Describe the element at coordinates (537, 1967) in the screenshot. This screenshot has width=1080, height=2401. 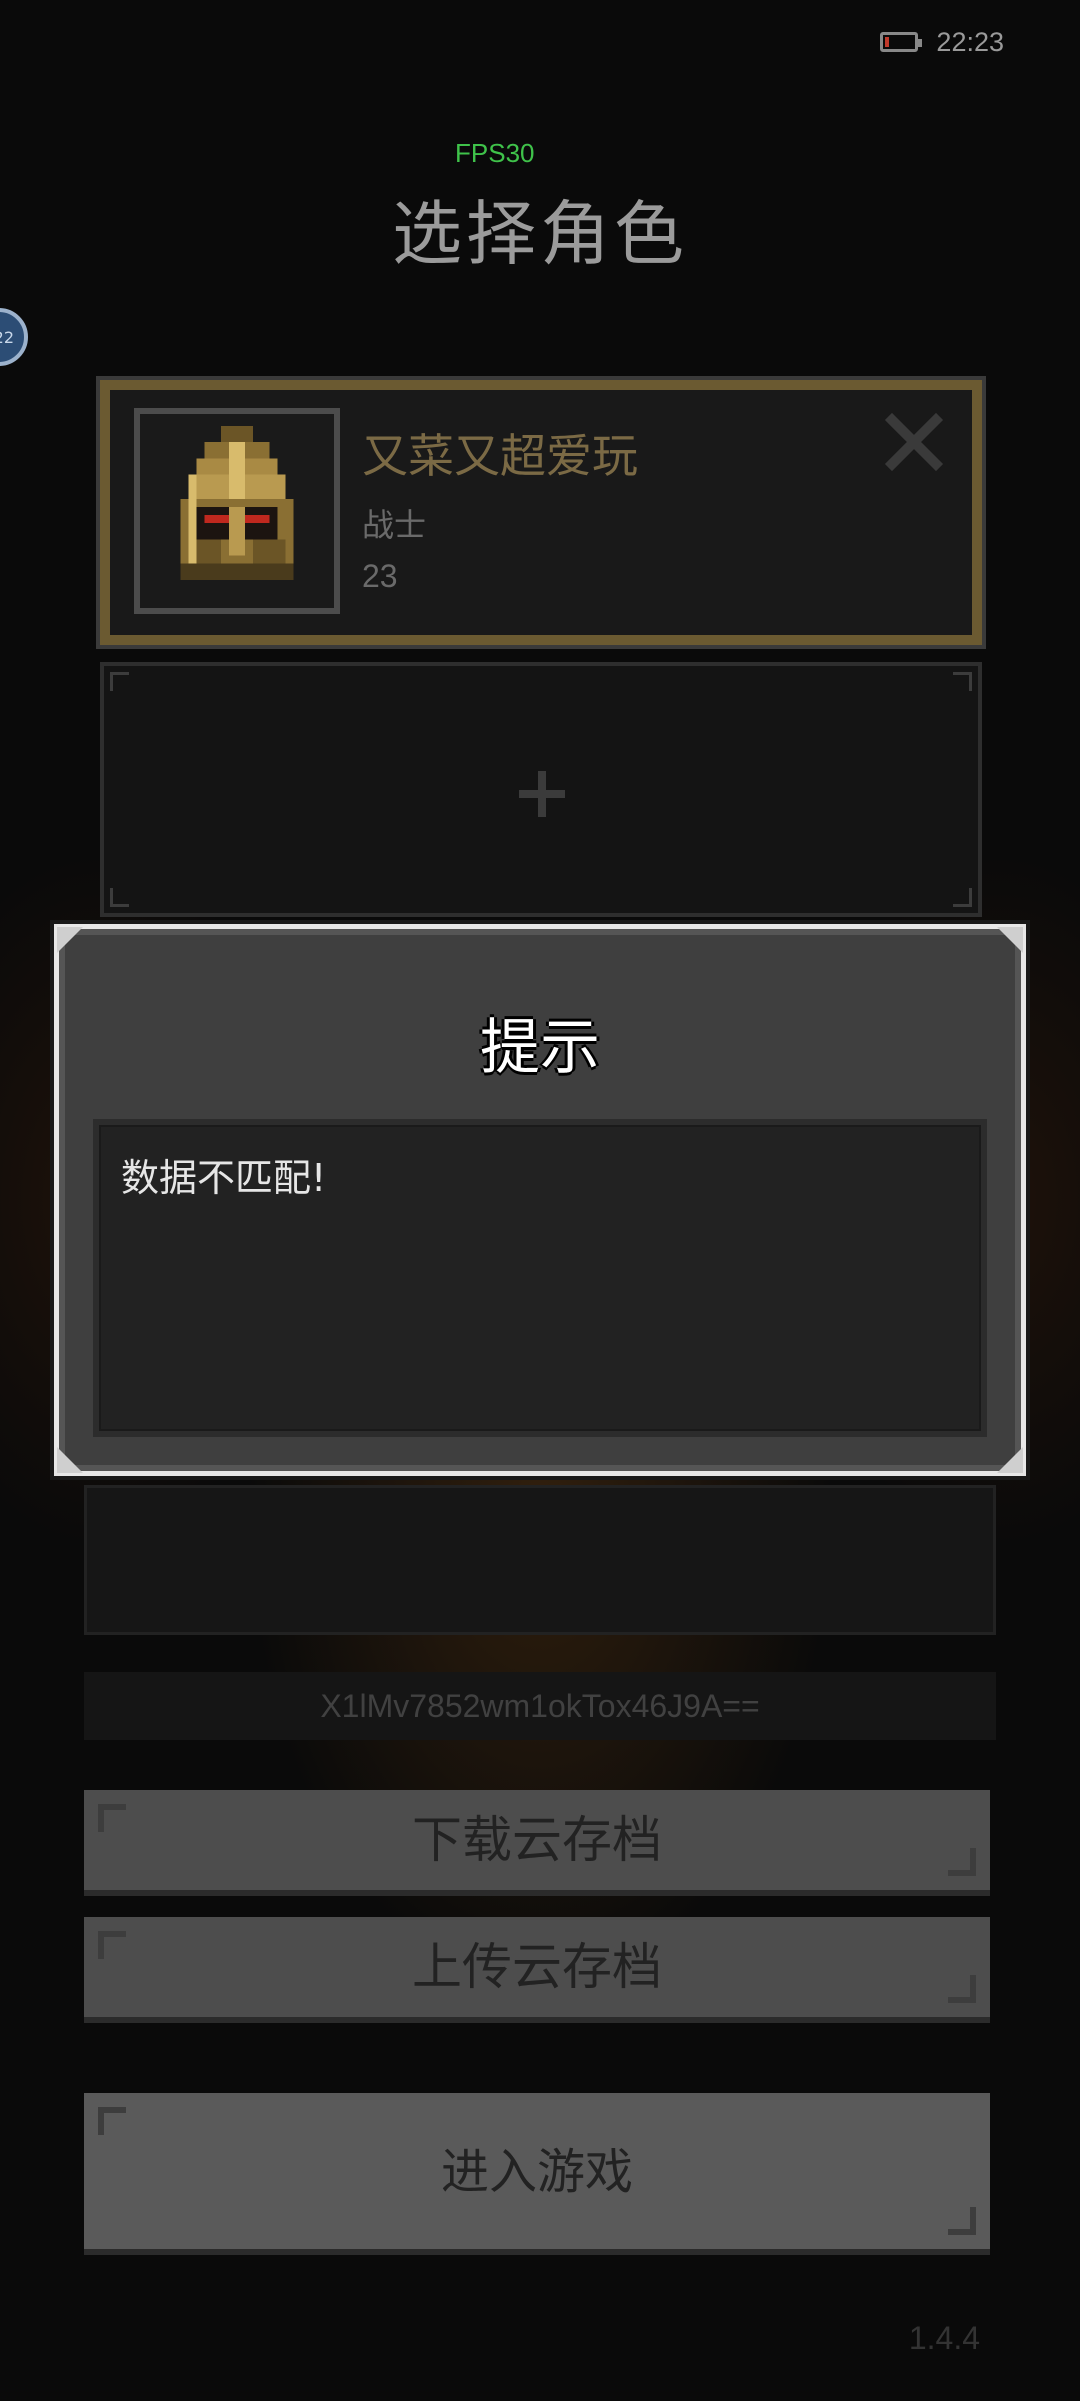
I see `upload-cloud-save-label: 上传云存档` at that location.